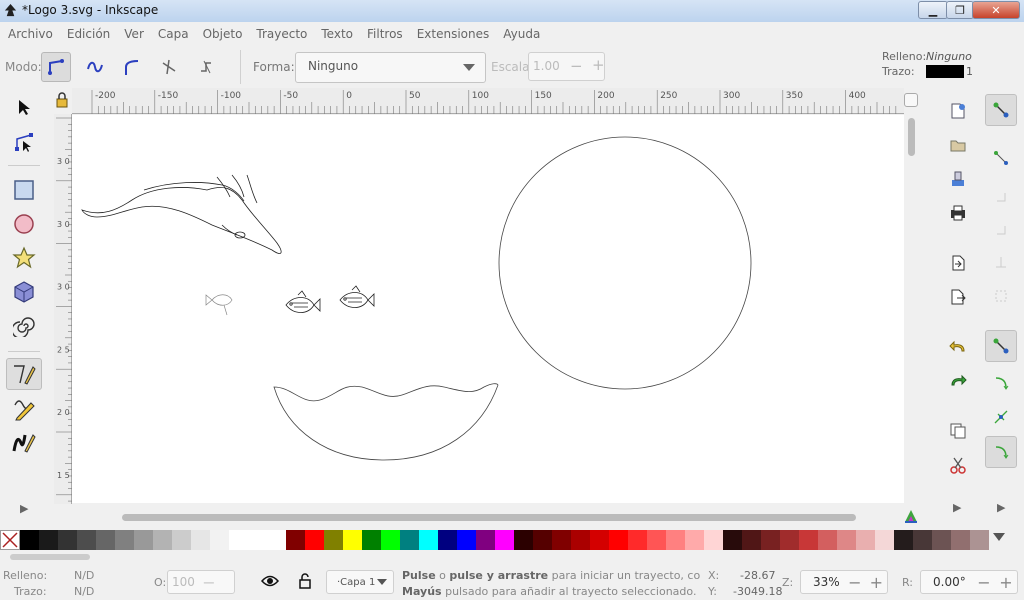 This screenshot has height=600, width=1024. Describe the element at coordinates (24, 408) in the screenshot. I see `pencil-tool` at that location.